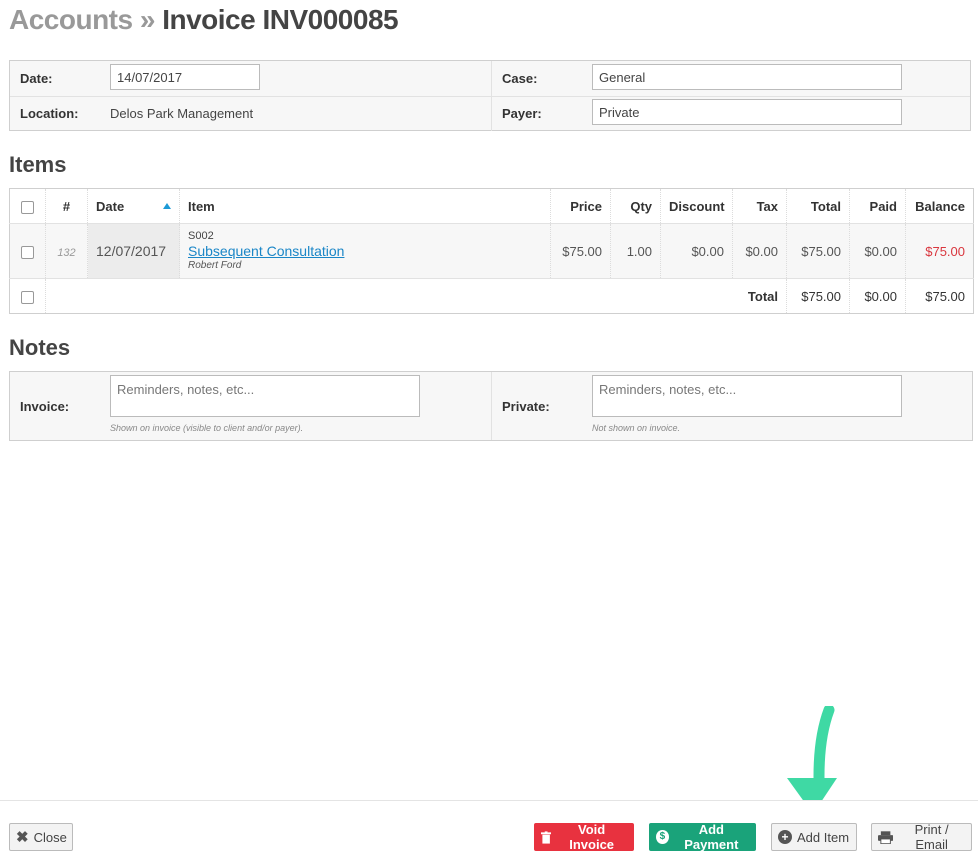 Image resolution: width=978 pixels, height=858 pixels. Describe the element at coordinates (71, 19) in the screenshot. I see `breadcrumb-accounts: Accounts` at that location.